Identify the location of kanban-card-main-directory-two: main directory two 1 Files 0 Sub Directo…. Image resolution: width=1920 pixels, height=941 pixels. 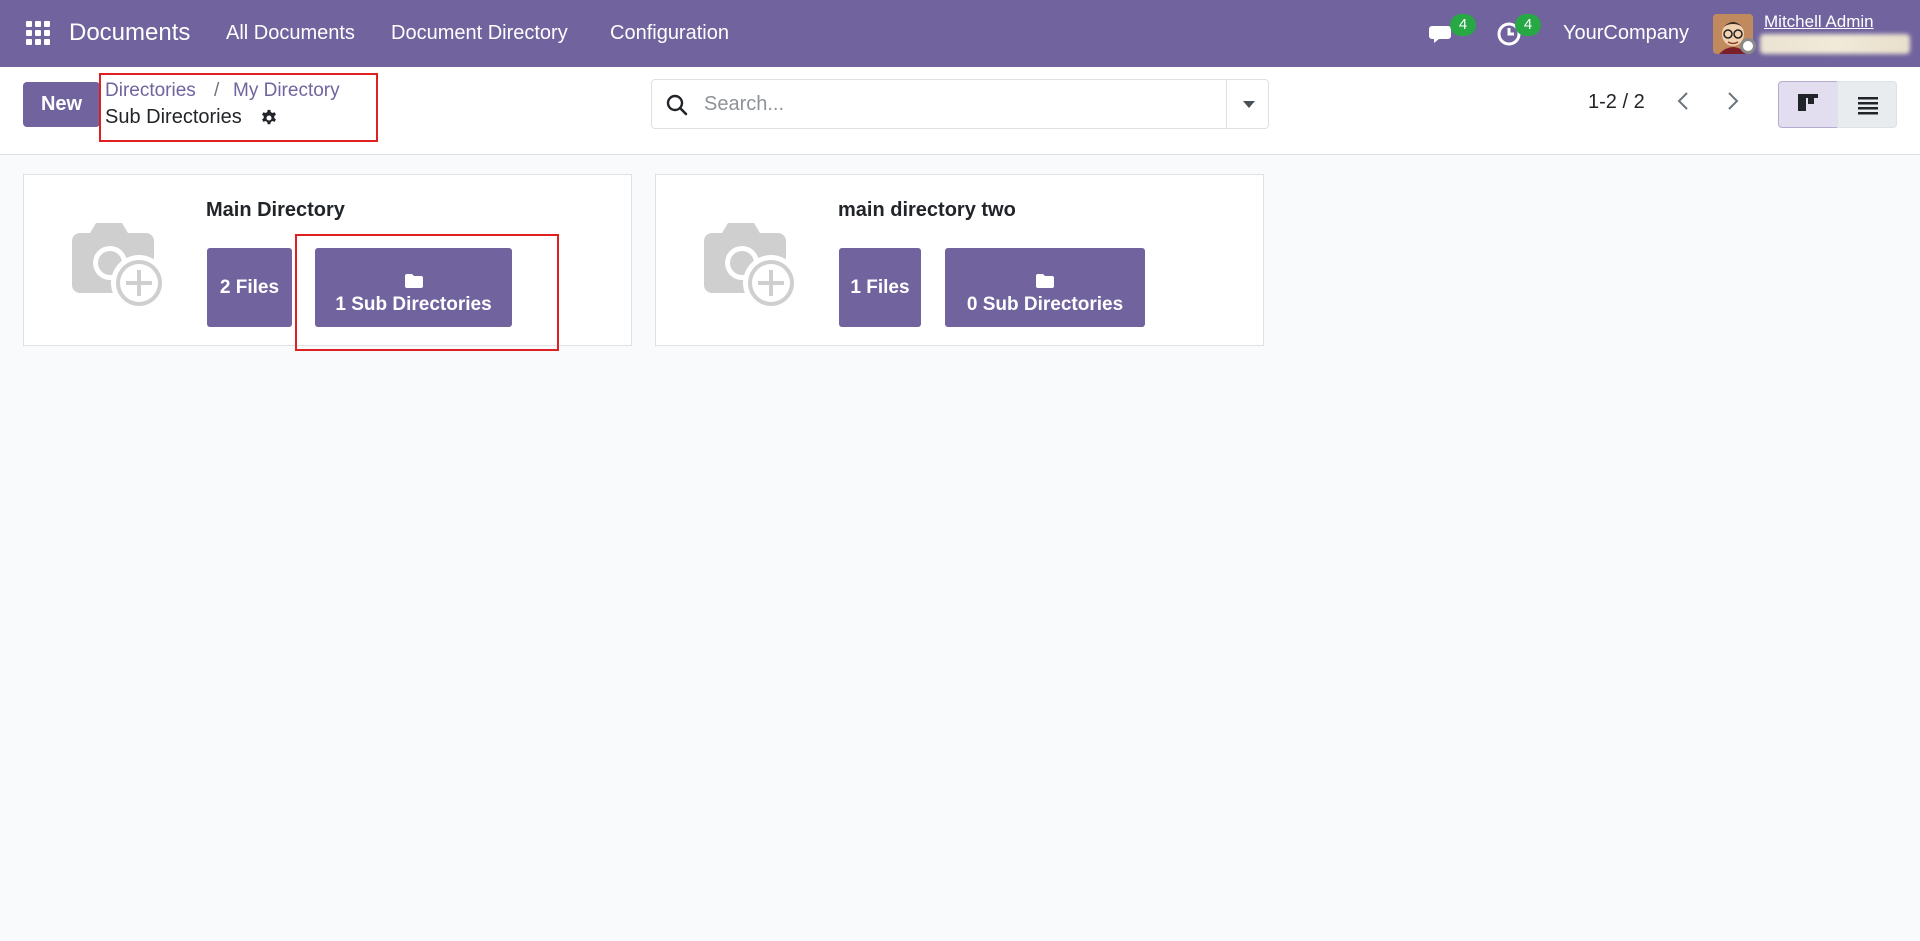
(959, 260).